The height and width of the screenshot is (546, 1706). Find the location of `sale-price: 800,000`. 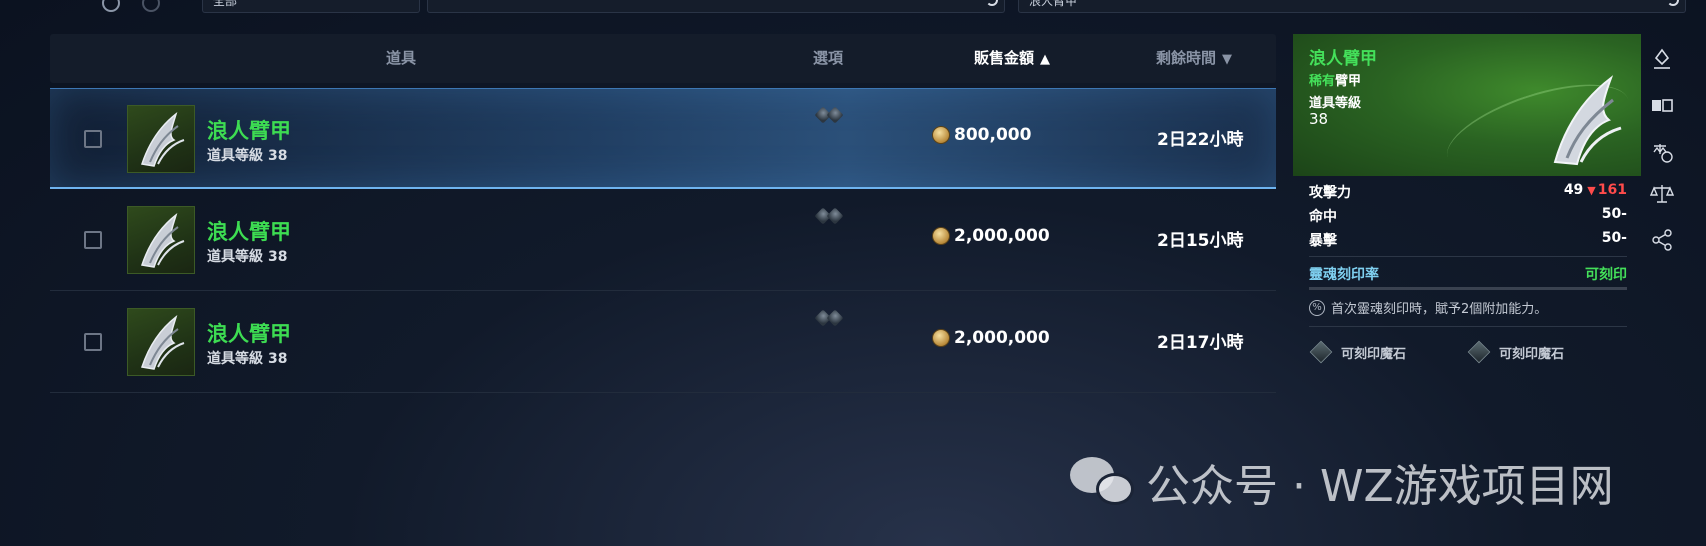

sale-price: 800,000 is located at coordinates (981, 135).